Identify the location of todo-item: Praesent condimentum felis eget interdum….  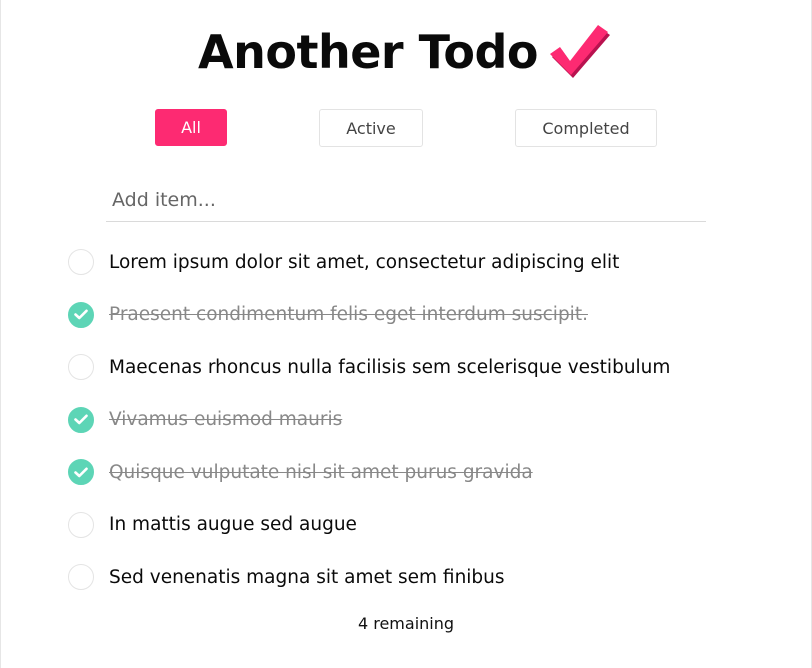
(418, 315).